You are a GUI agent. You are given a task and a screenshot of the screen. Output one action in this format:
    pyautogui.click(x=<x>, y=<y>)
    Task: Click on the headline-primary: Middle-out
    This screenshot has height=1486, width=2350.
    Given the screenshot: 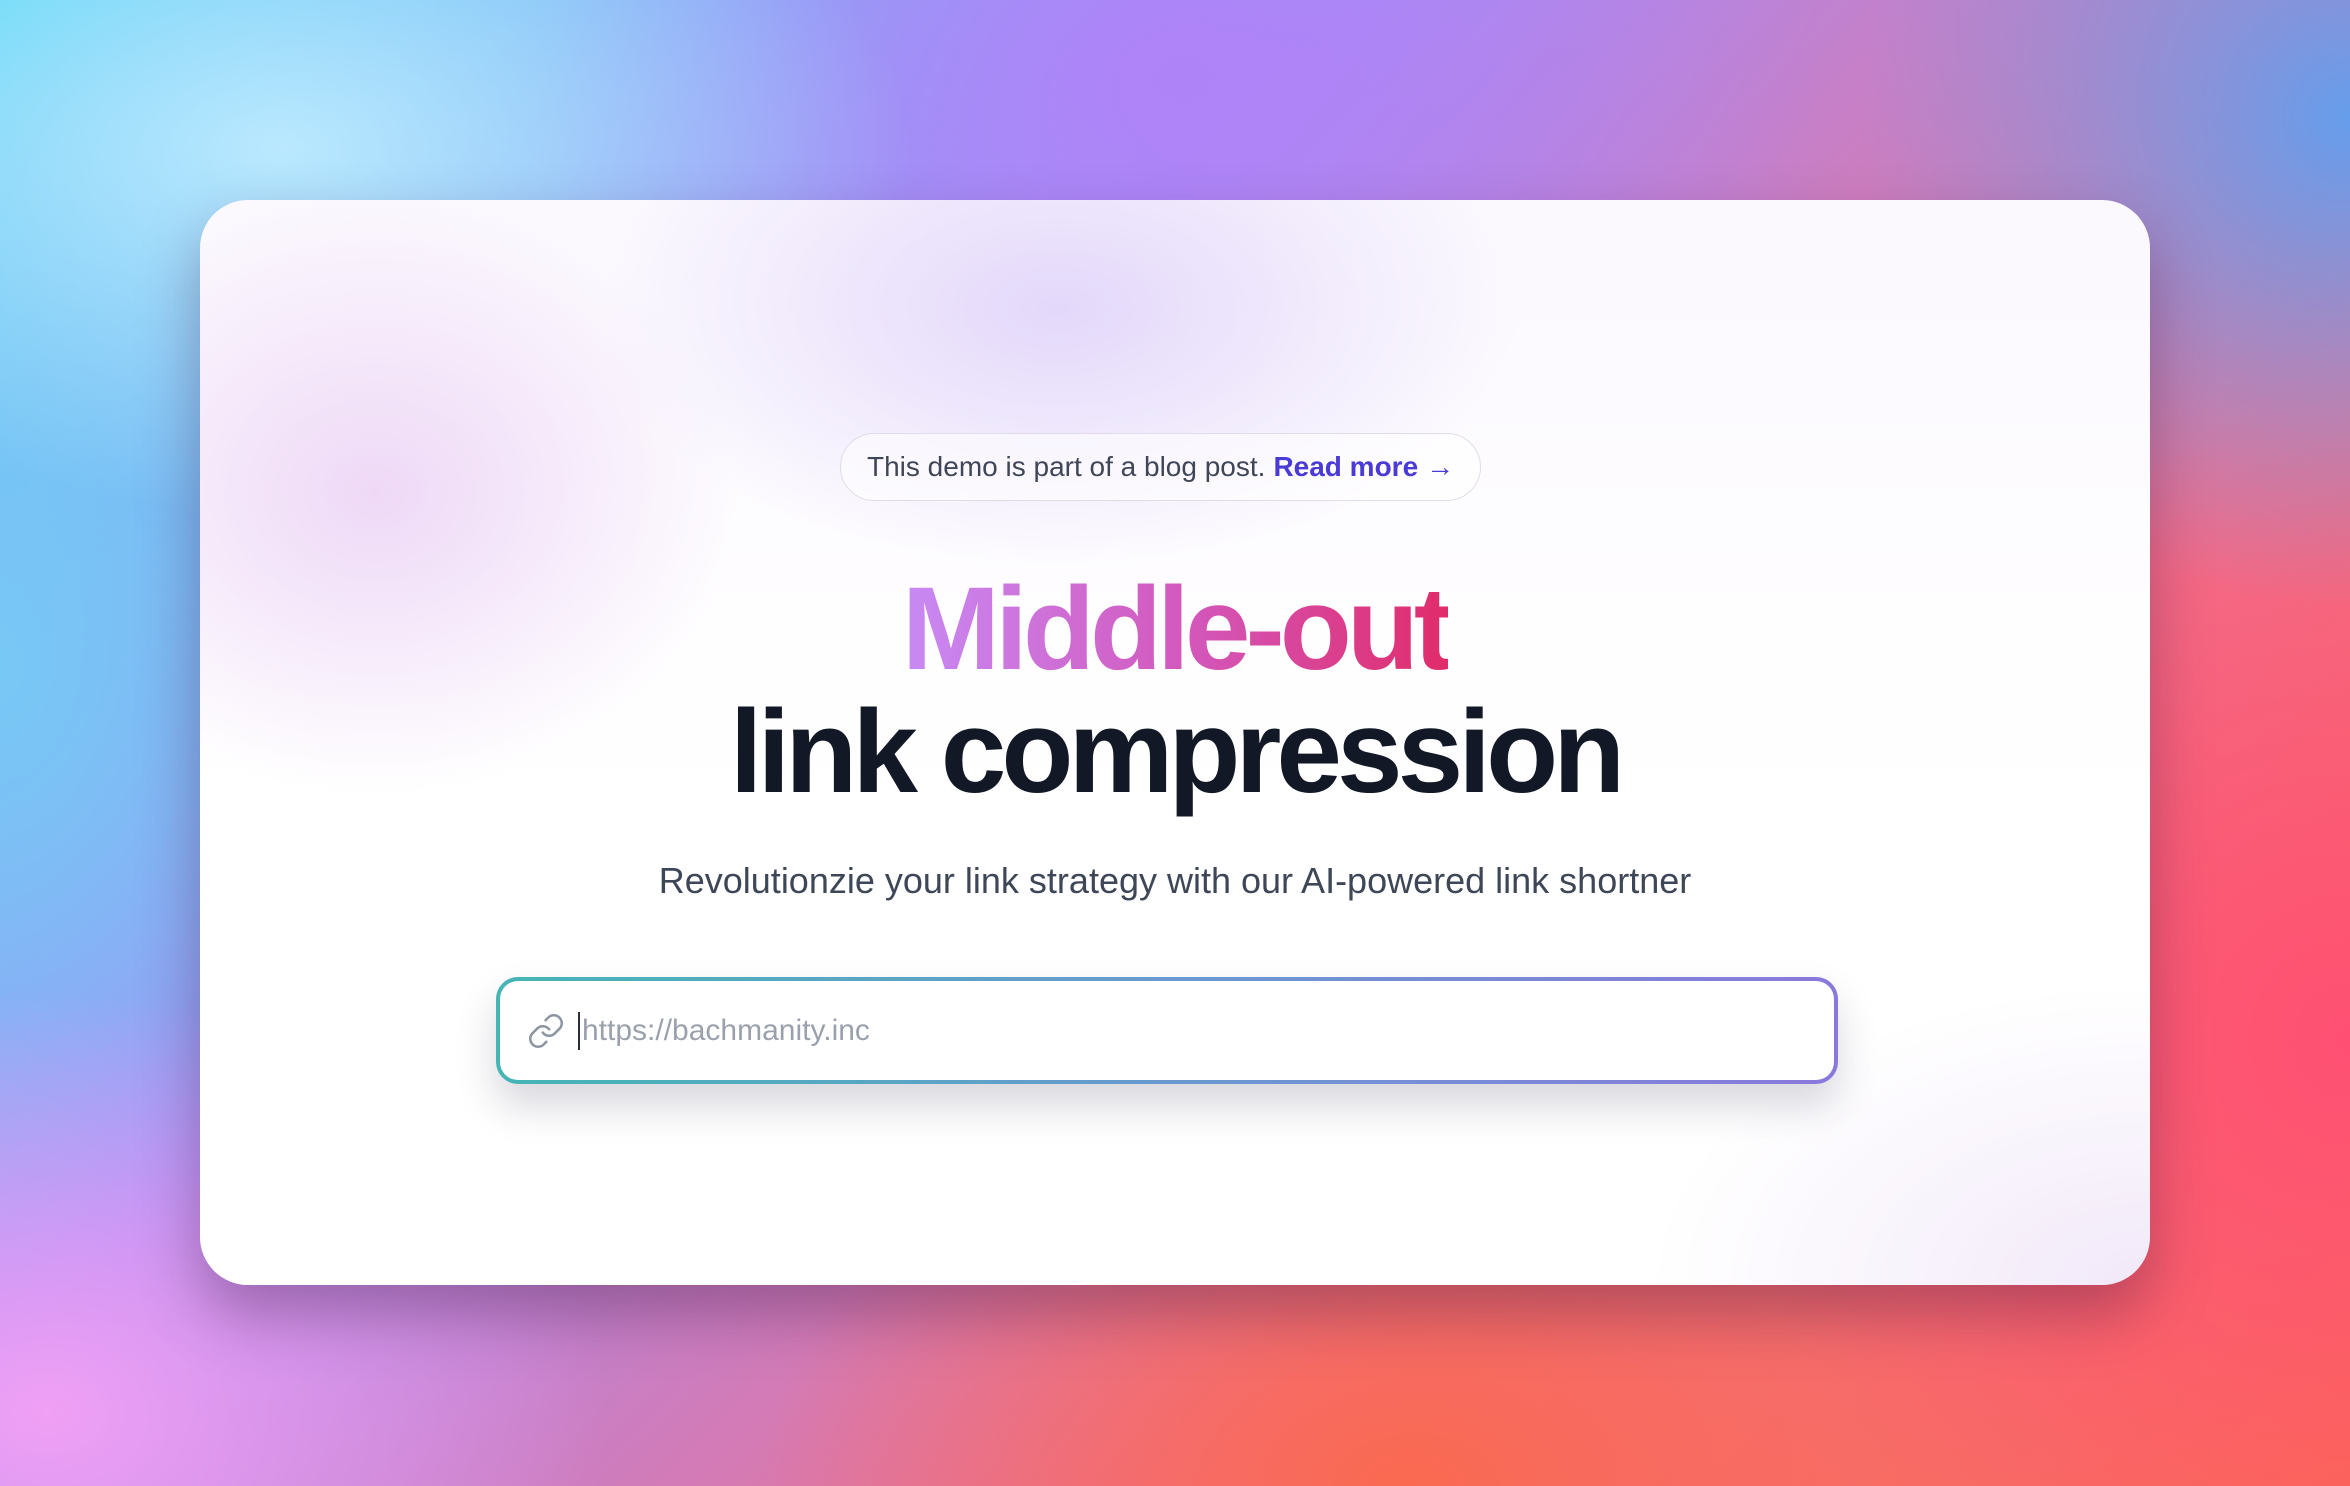 What is the action you would take?
    pyautogui.click(x=1175, y=629)
    